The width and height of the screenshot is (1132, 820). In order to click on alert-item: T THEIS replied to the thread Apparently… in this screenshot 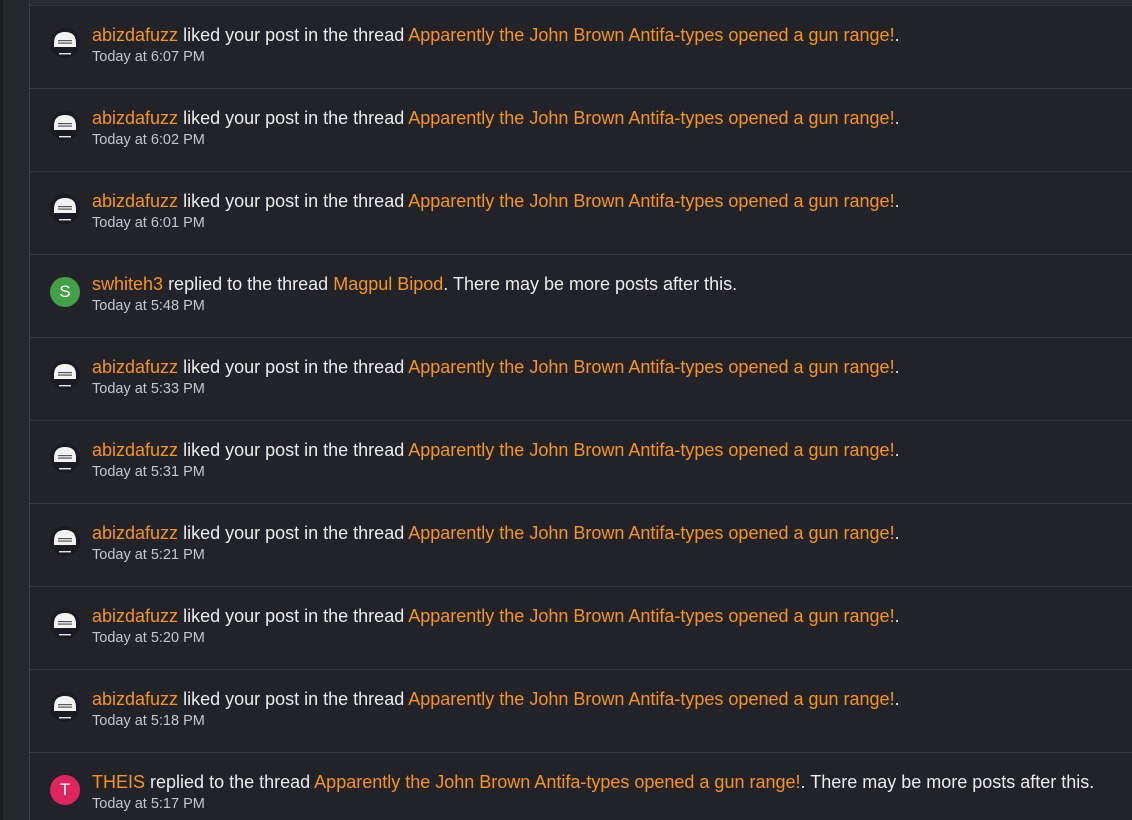, I will do `click(581, 786)`.